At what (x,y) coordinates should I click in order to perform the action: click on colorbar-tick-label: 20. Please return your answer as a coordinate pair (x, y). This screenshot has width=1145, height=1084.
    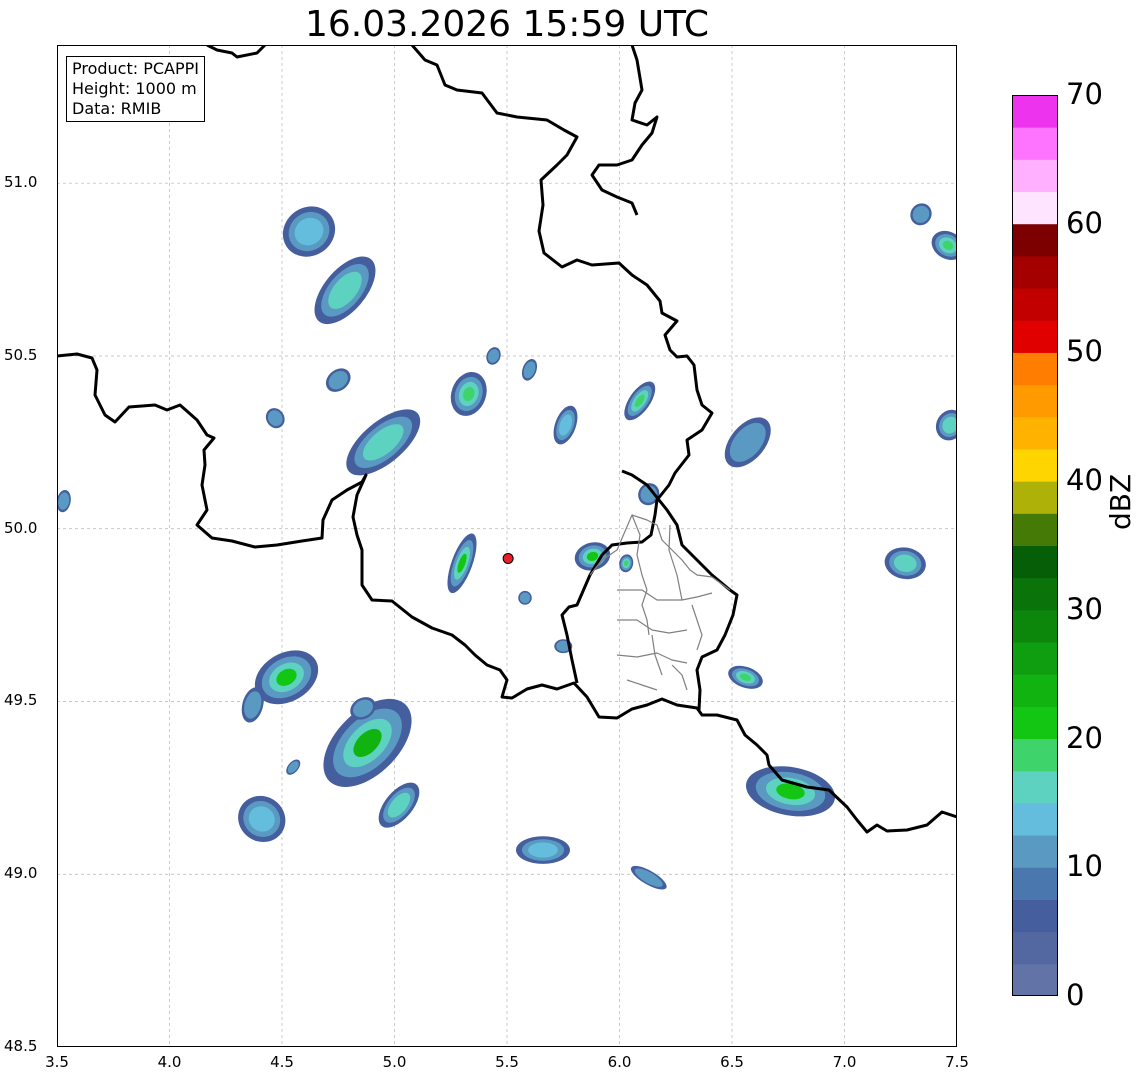
    Looking at the image, I should click on (1084, 737).